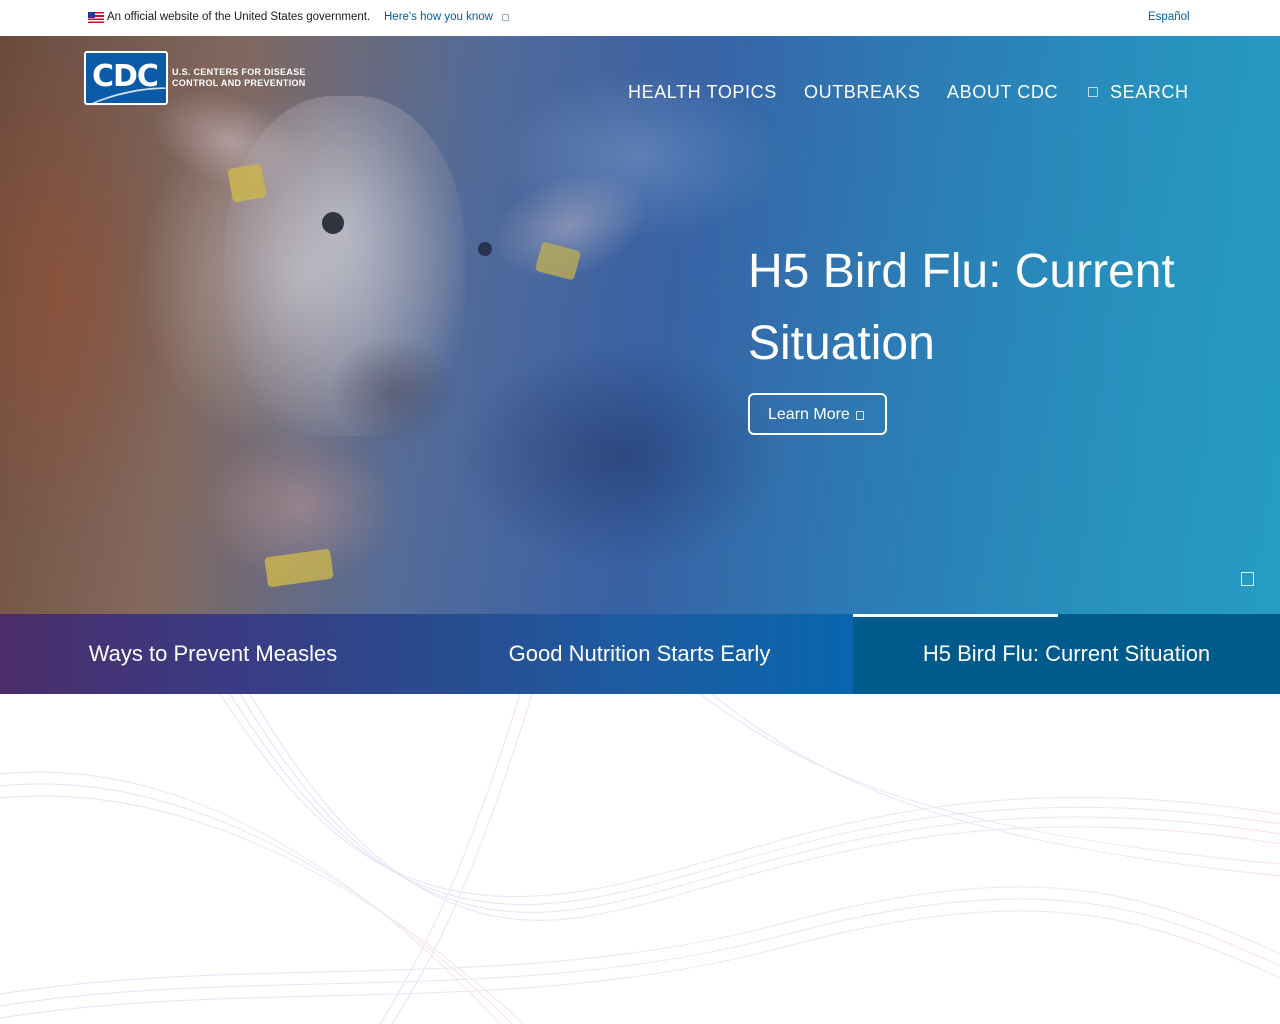 The width and height of the screenshot is (1280, 1024). I want to click on us-flag-icon, so click(96, 17).